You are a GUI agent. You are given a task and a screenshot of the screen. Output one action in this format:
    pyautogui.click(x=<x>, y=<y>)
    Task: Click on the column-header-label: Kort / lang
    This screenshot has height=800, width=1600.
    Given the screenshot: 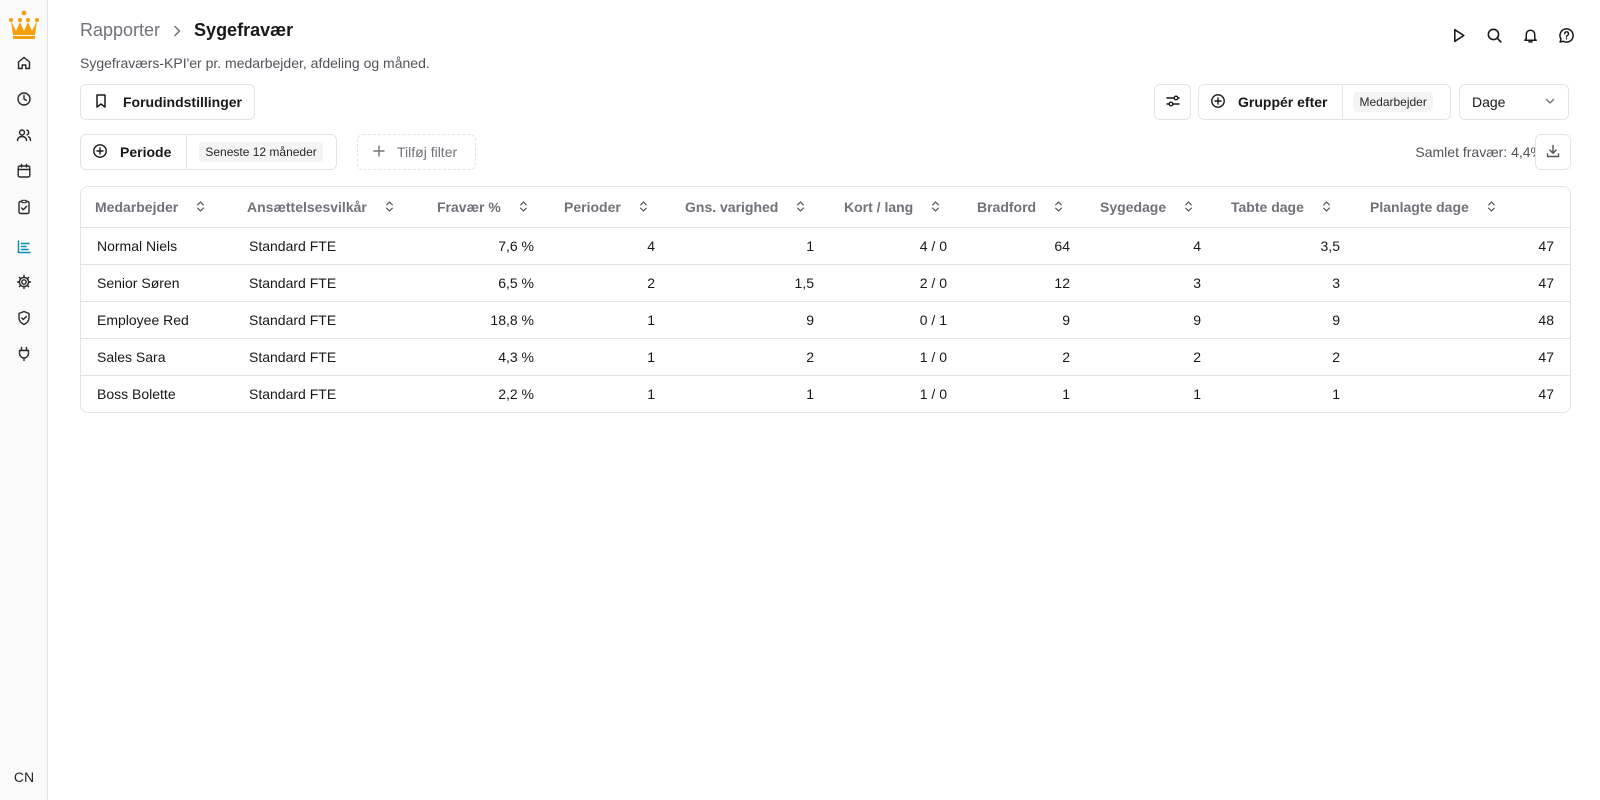 What is the action you would take?
    pyautogui.click(x=879, y=206)
    